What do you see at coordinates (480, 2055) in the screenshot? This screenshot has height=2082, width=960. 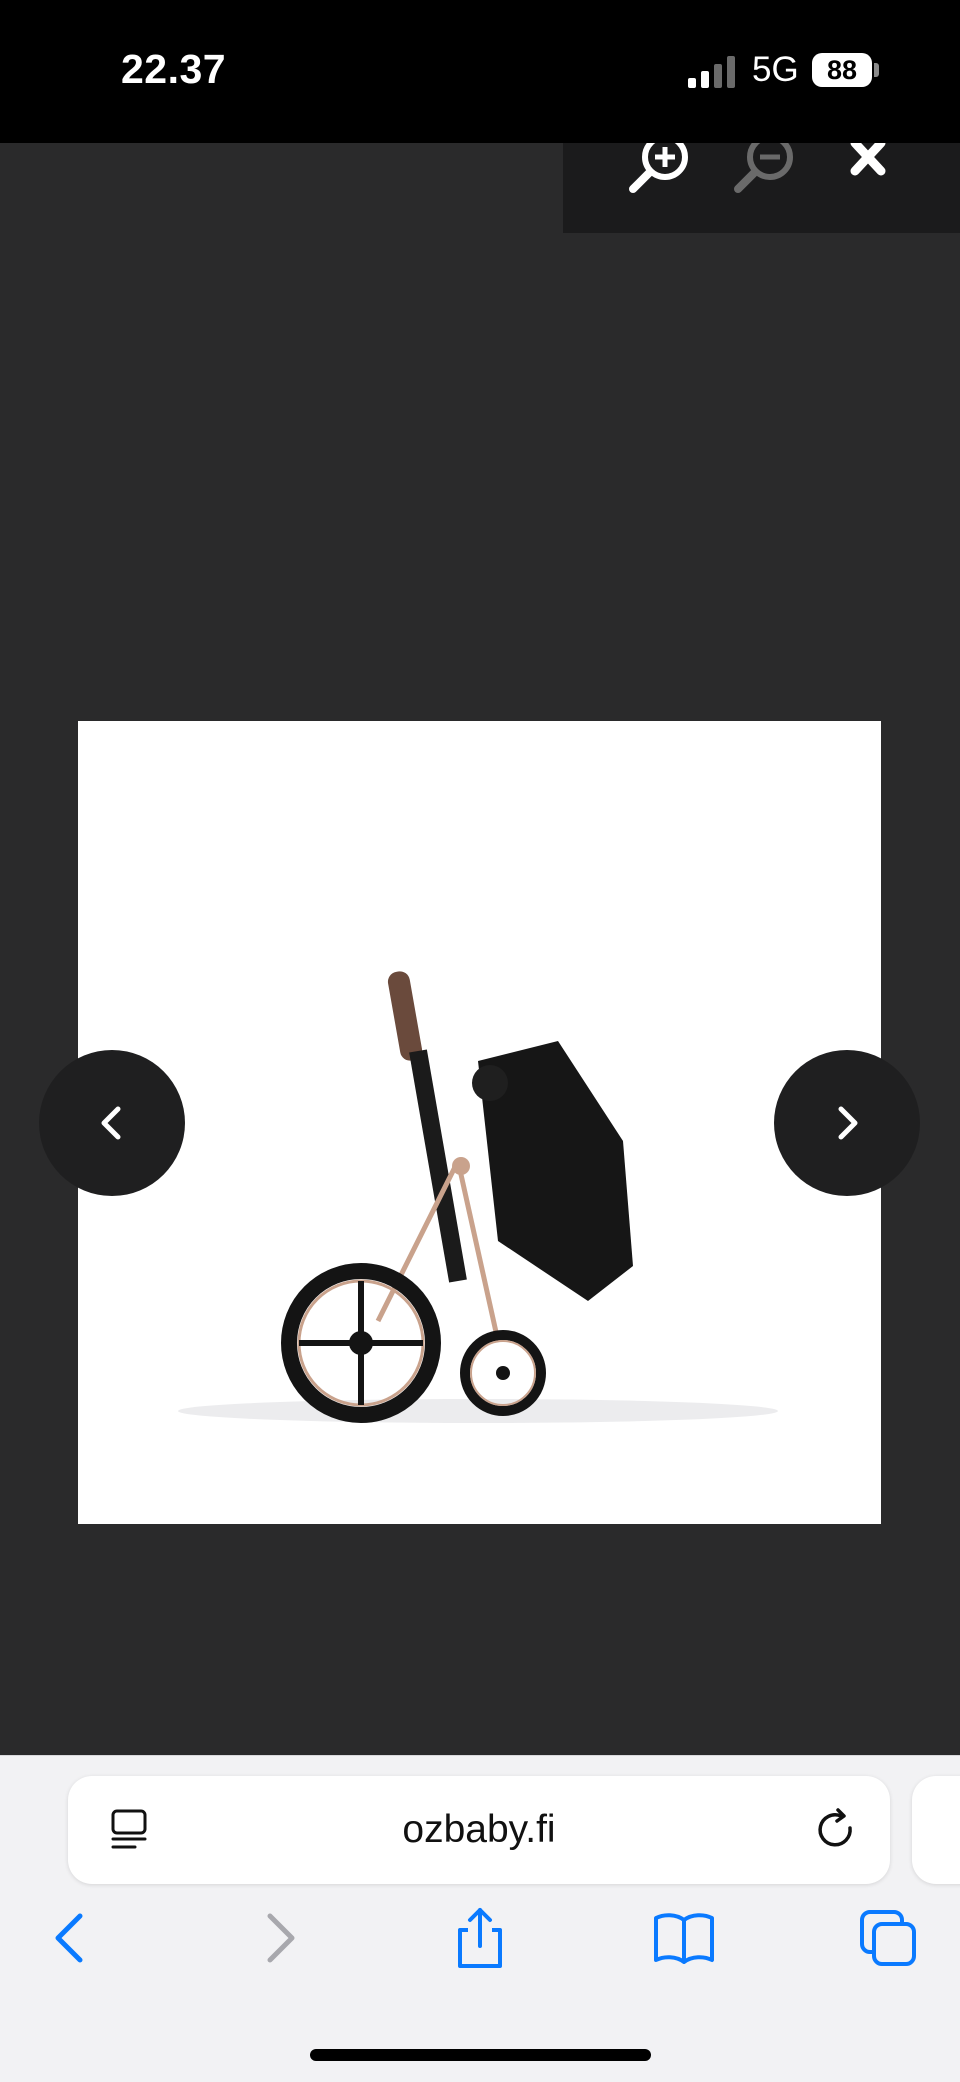 I see `home-indicator` at bounding box center [480, 2055].